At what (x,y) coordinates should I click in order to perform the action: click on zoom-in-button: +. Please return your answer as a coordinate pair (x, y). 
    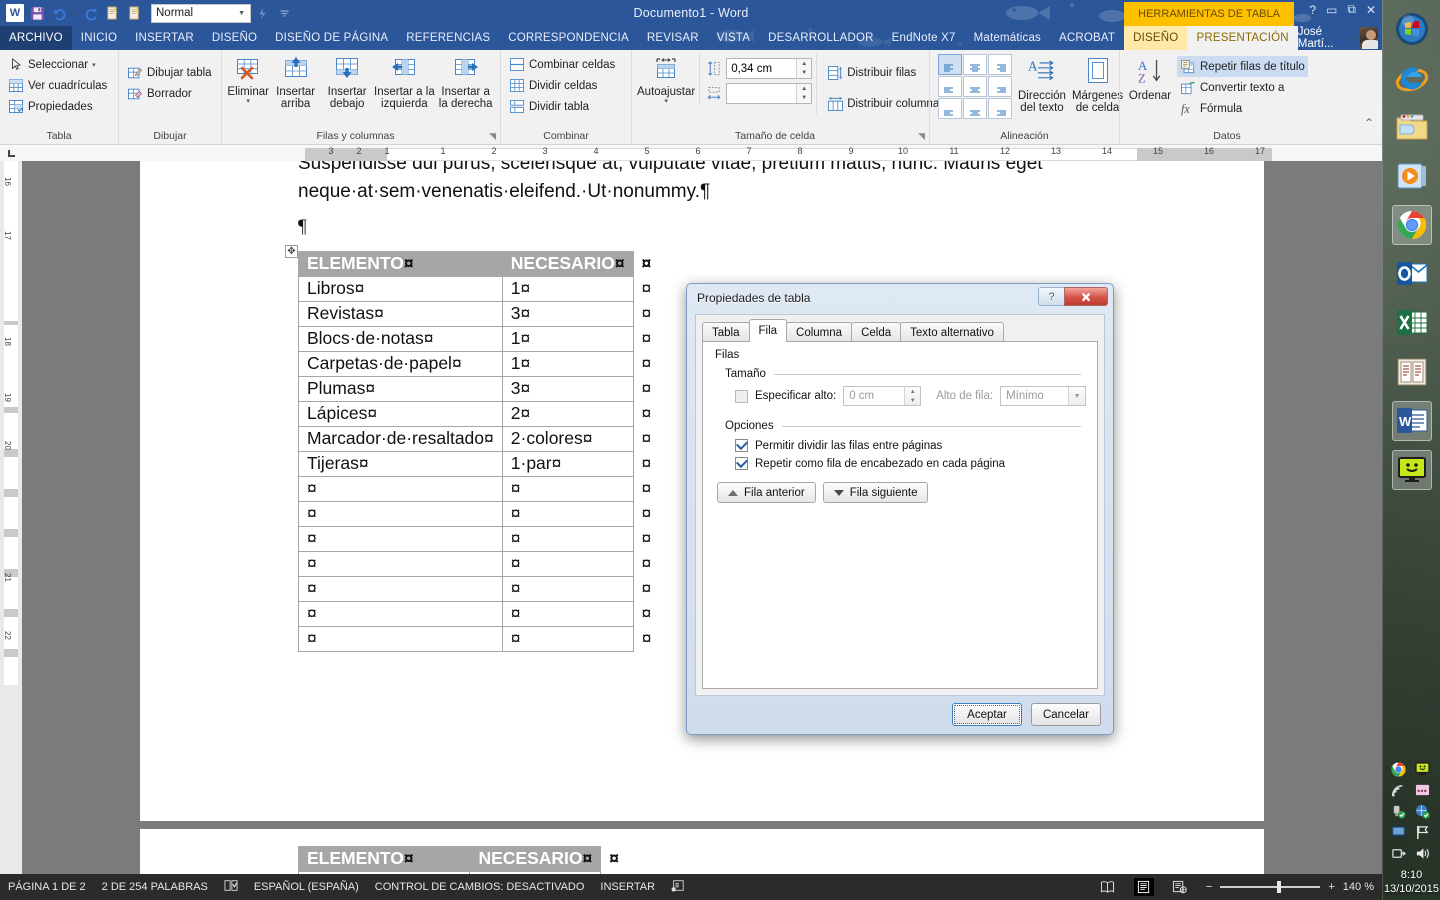
    Looking at the image, I should click on (1331, 887).